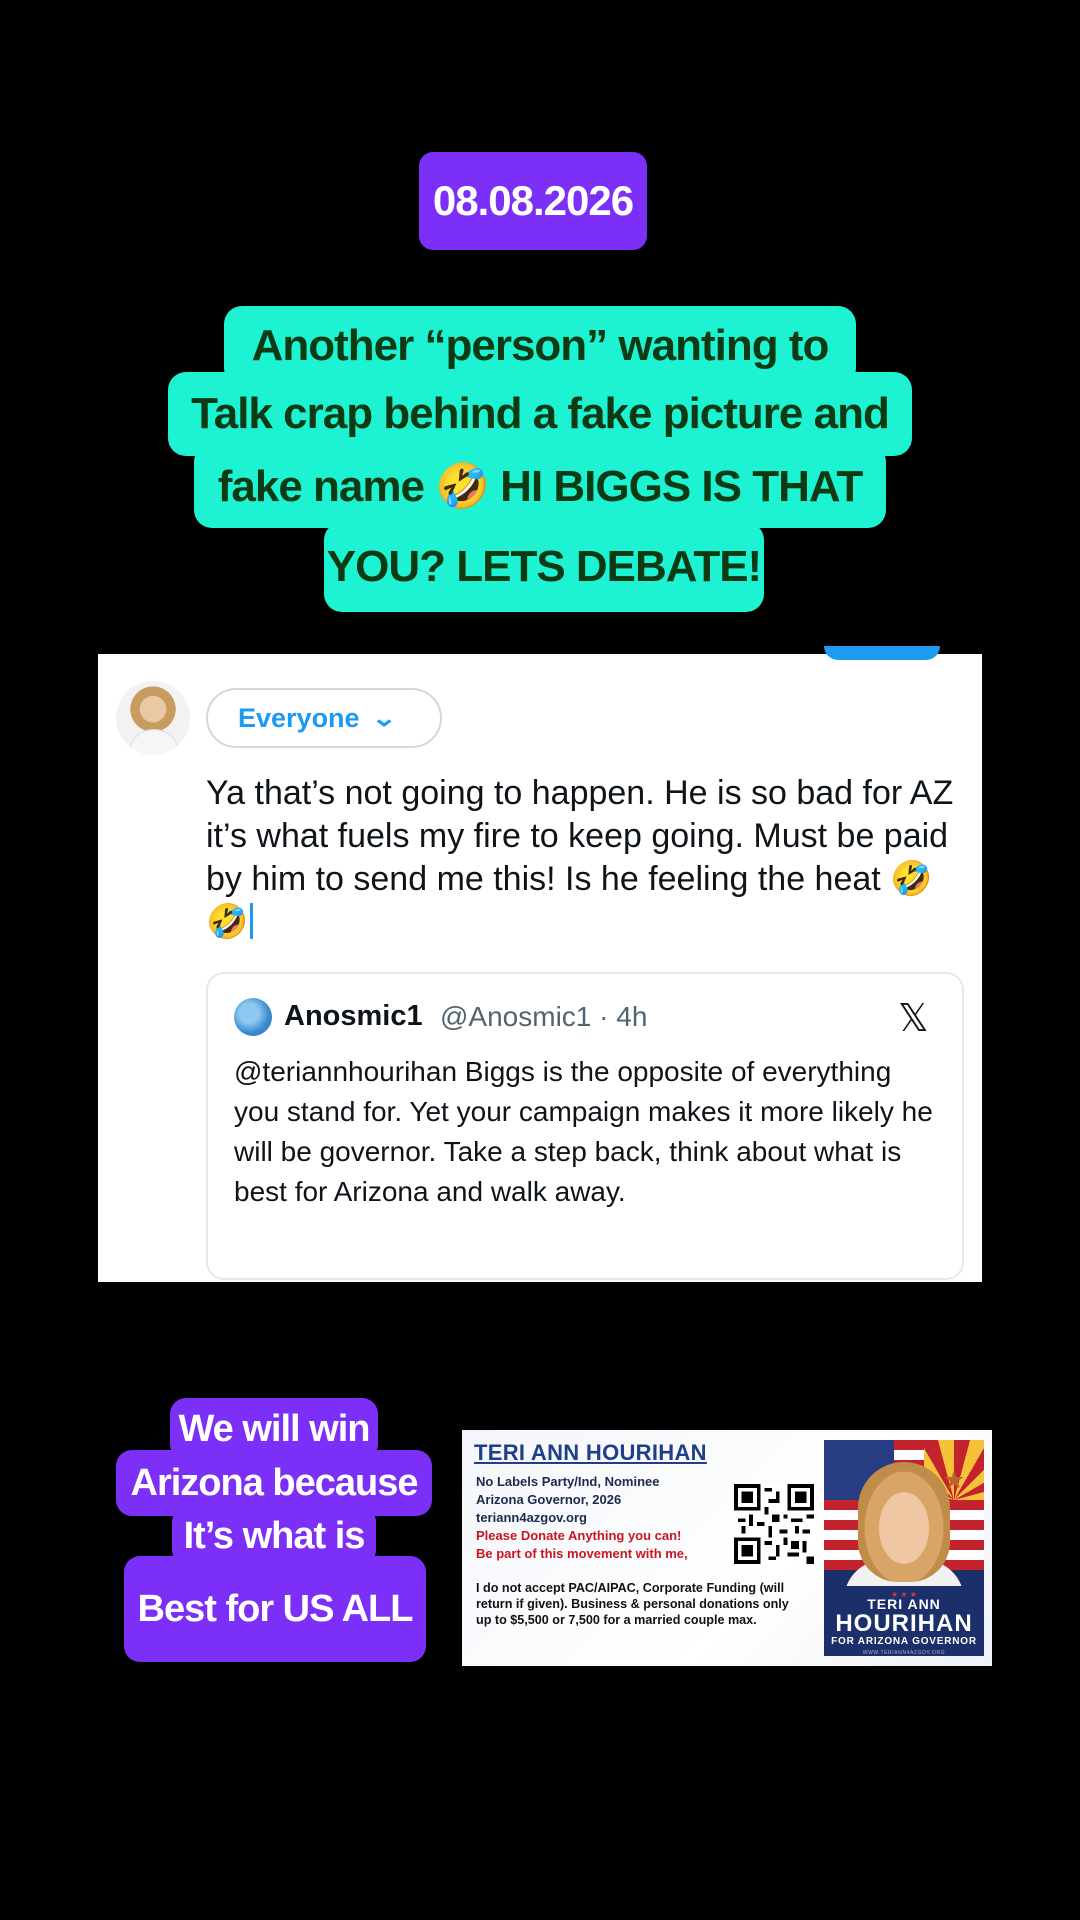 The width and height of the screenshot is (1080, 1920). I want to click on audience-label: Everyone, so click(299, 717).